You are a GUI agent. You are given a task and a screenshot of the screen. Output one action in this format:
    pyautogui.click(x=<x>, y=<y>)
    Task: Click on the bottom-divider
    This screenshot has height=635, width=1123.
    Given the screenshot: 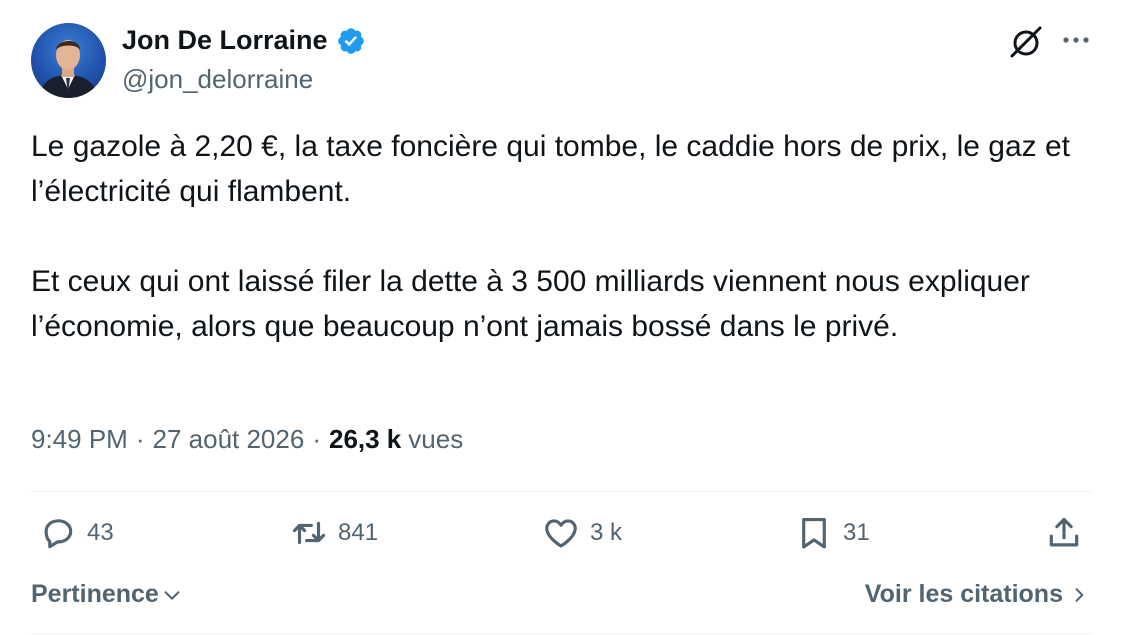 What is the action you would take?
    pyautogui.click(x=562, y=633)
    